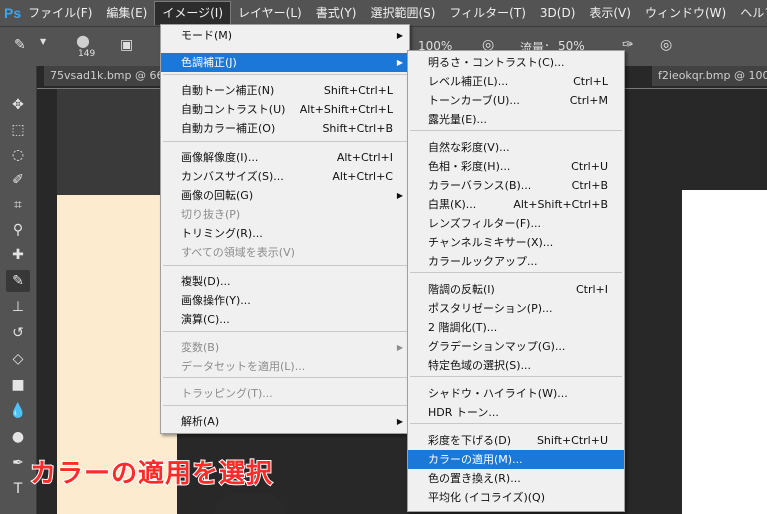 The height and width of the screenshot is (514, 767). I want to click on menu-help: ヘルプ(H), so click(750, 13).